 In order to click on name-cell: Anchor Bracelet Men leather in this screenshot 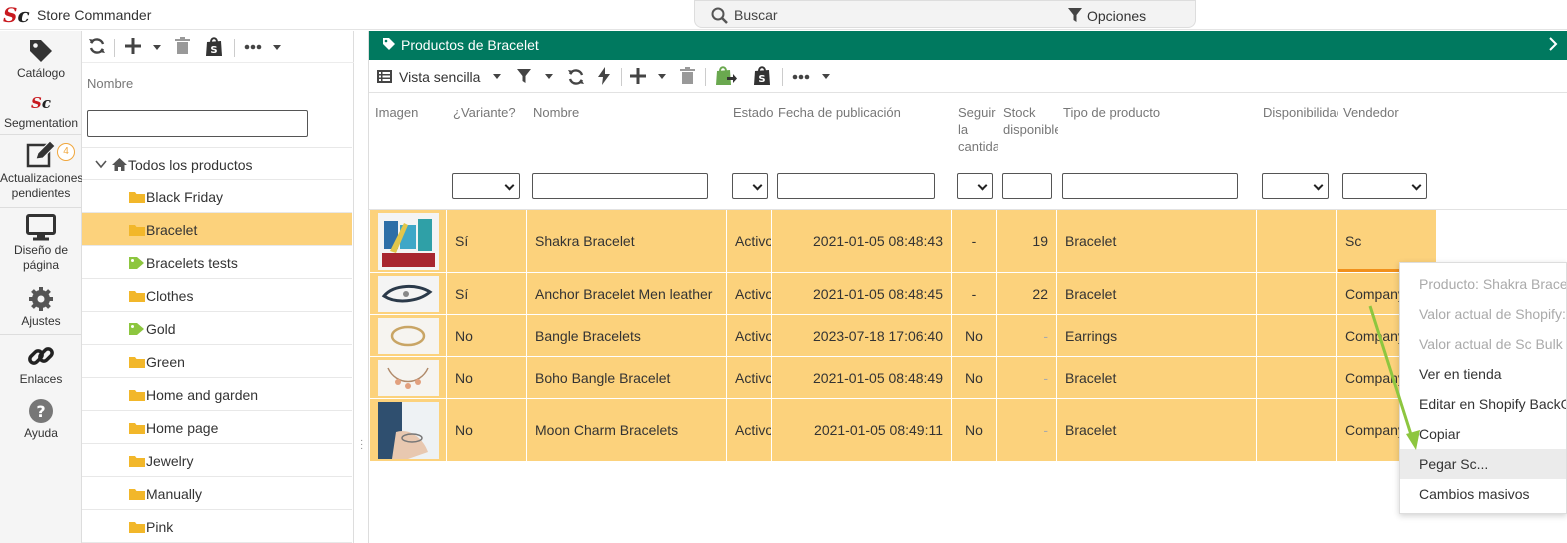, I will do `click(627, 294)`.